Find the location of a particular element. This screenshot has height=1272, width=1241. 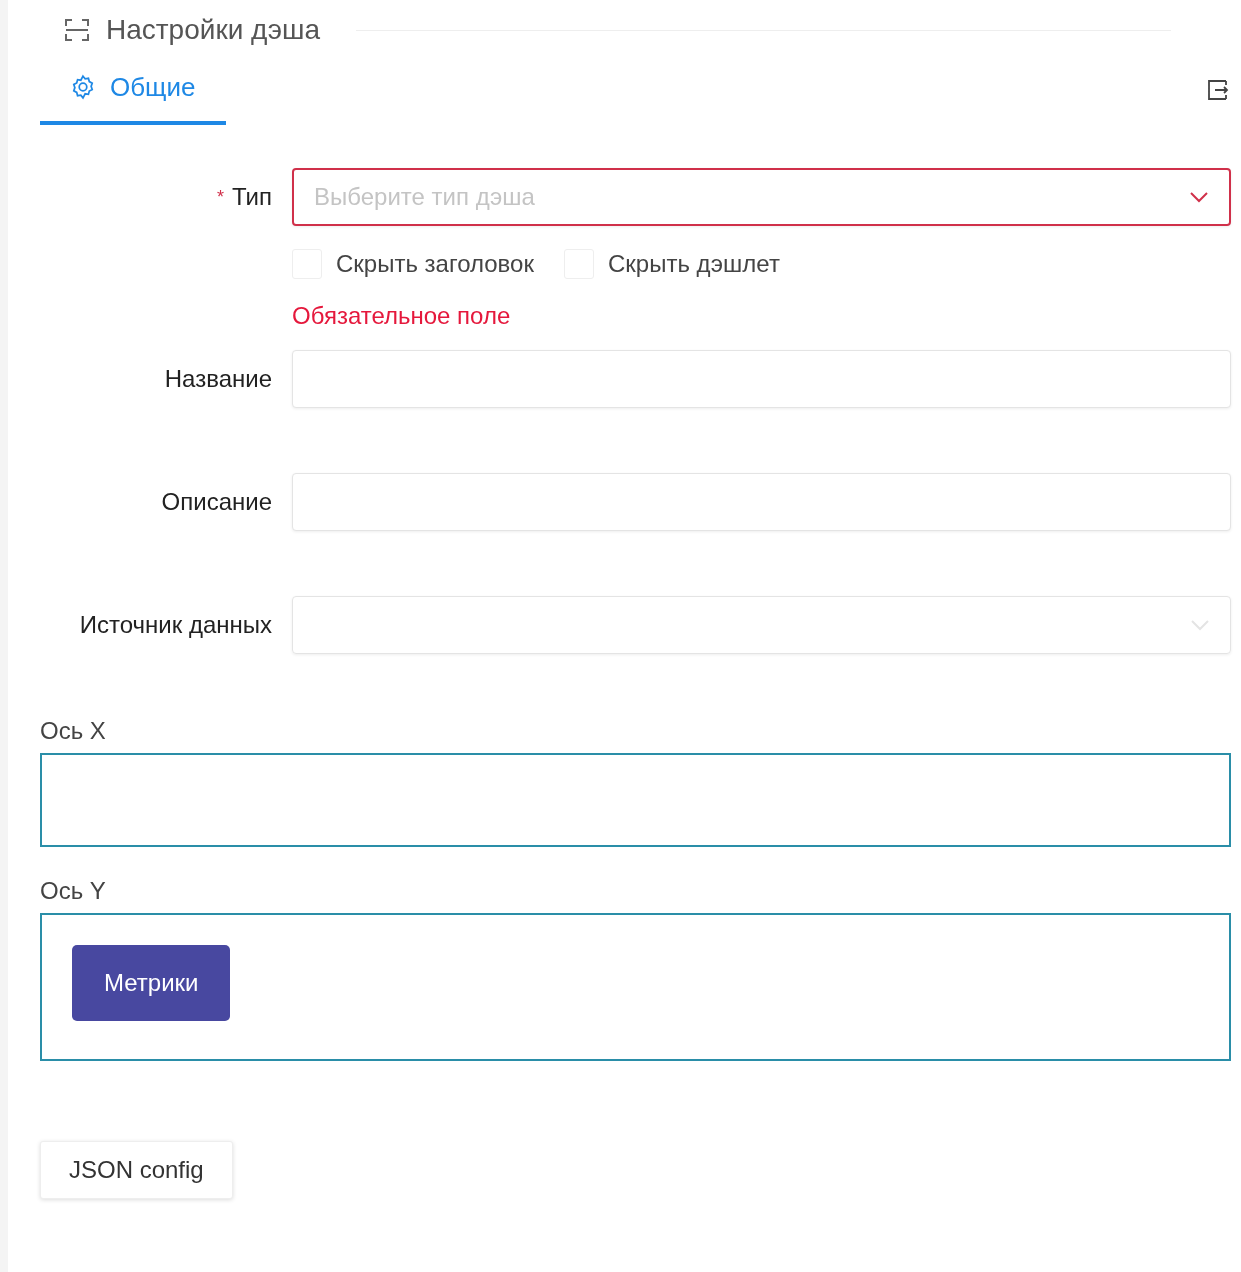

field-label: Описание is located at coordinates (216, 502).